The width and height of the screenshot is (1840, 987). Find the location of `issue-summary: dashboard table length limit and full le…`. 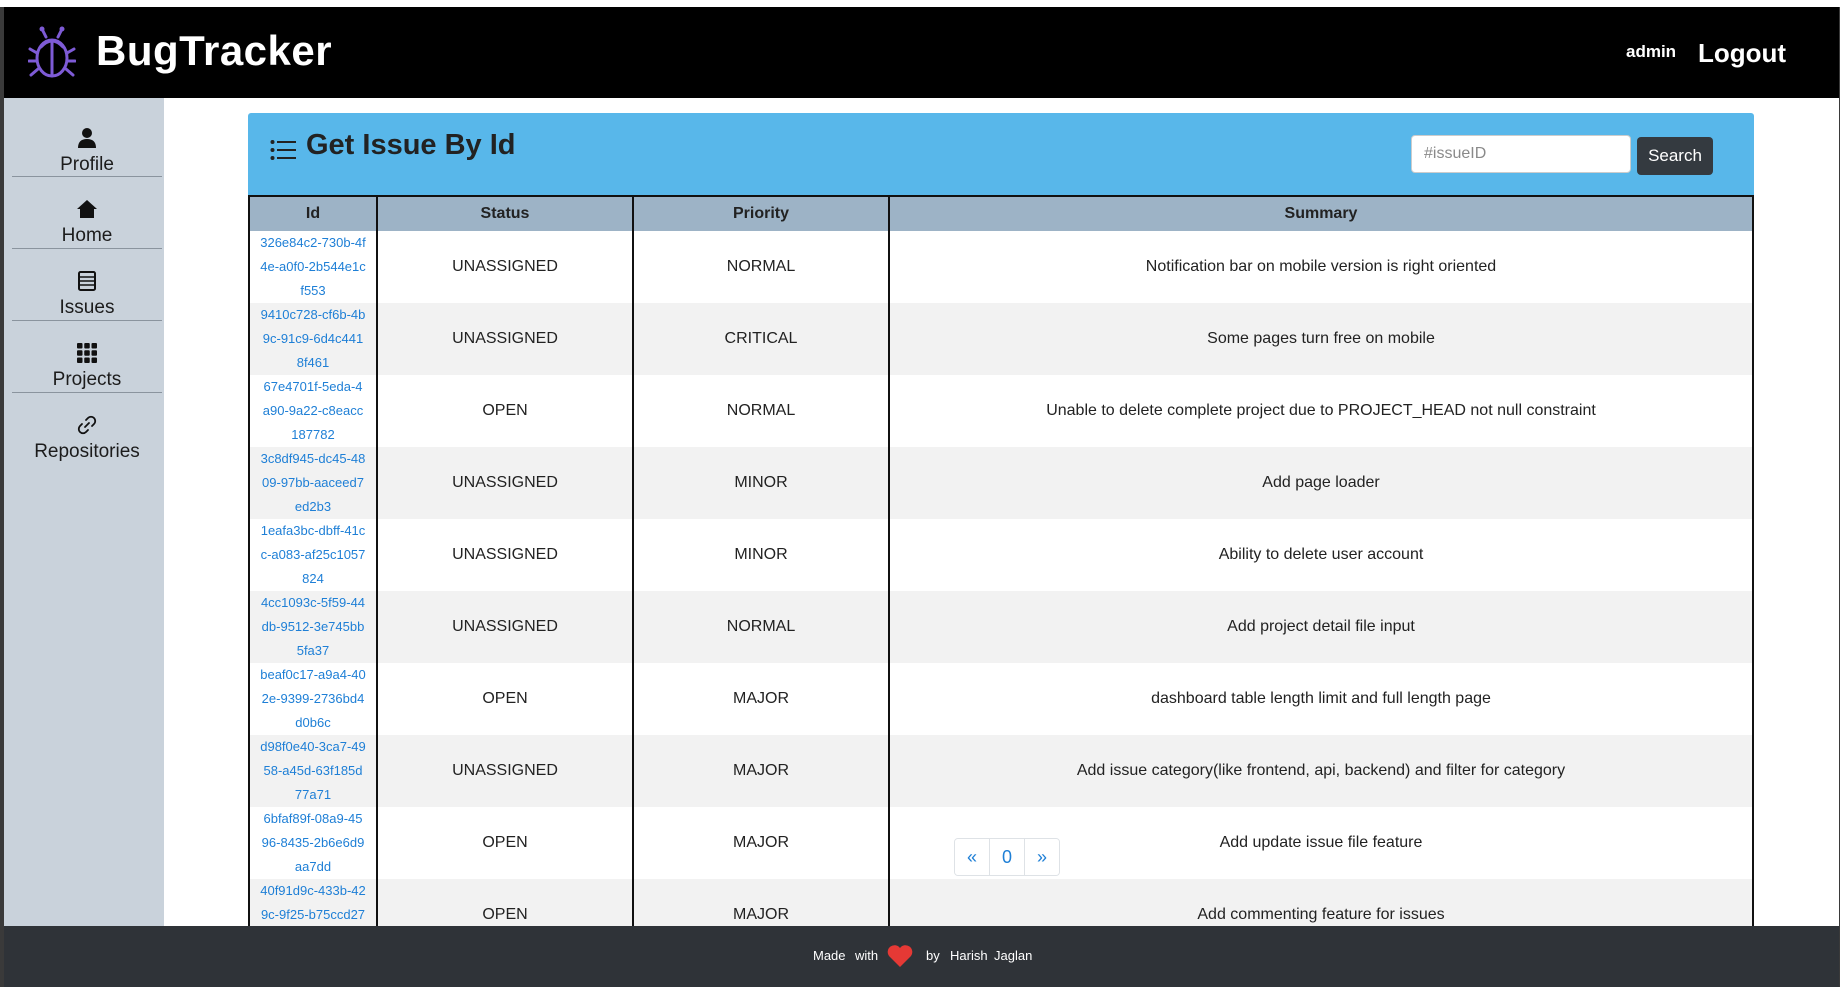

issue-summary: dashboard table length limit and full le… is located at coordinates (1321, 699).